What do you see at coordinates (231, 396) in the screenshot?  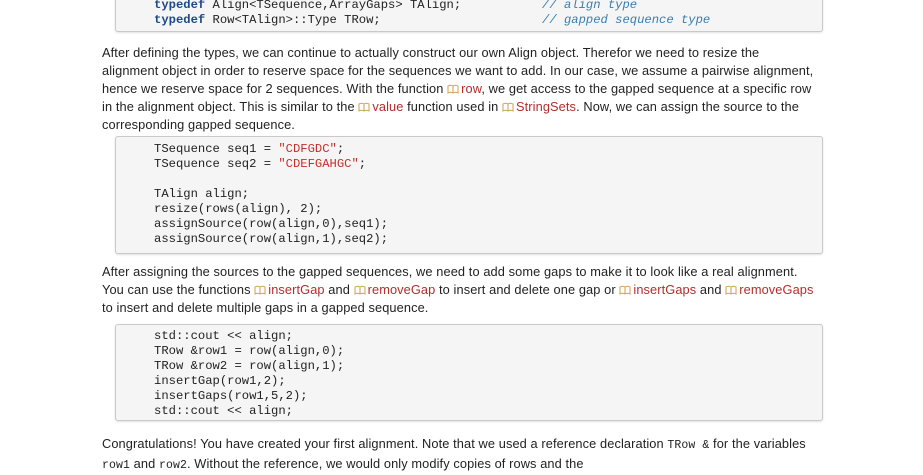 I see `code-line: insertGaps(row1,5,2);` at bounding box center [231, 396].